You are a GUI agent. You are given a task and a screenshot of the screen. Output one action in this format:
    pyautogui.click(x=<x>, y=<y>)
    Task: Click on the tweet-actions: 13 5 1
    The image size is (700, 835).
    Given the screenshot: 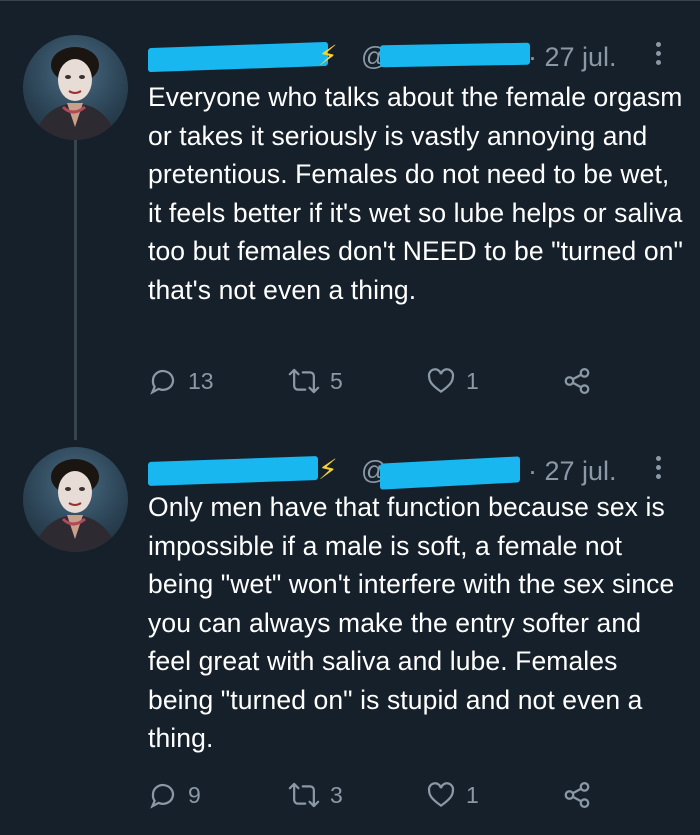 What is the action you would take?
    pyautogui.click(x=378, y=383)
    